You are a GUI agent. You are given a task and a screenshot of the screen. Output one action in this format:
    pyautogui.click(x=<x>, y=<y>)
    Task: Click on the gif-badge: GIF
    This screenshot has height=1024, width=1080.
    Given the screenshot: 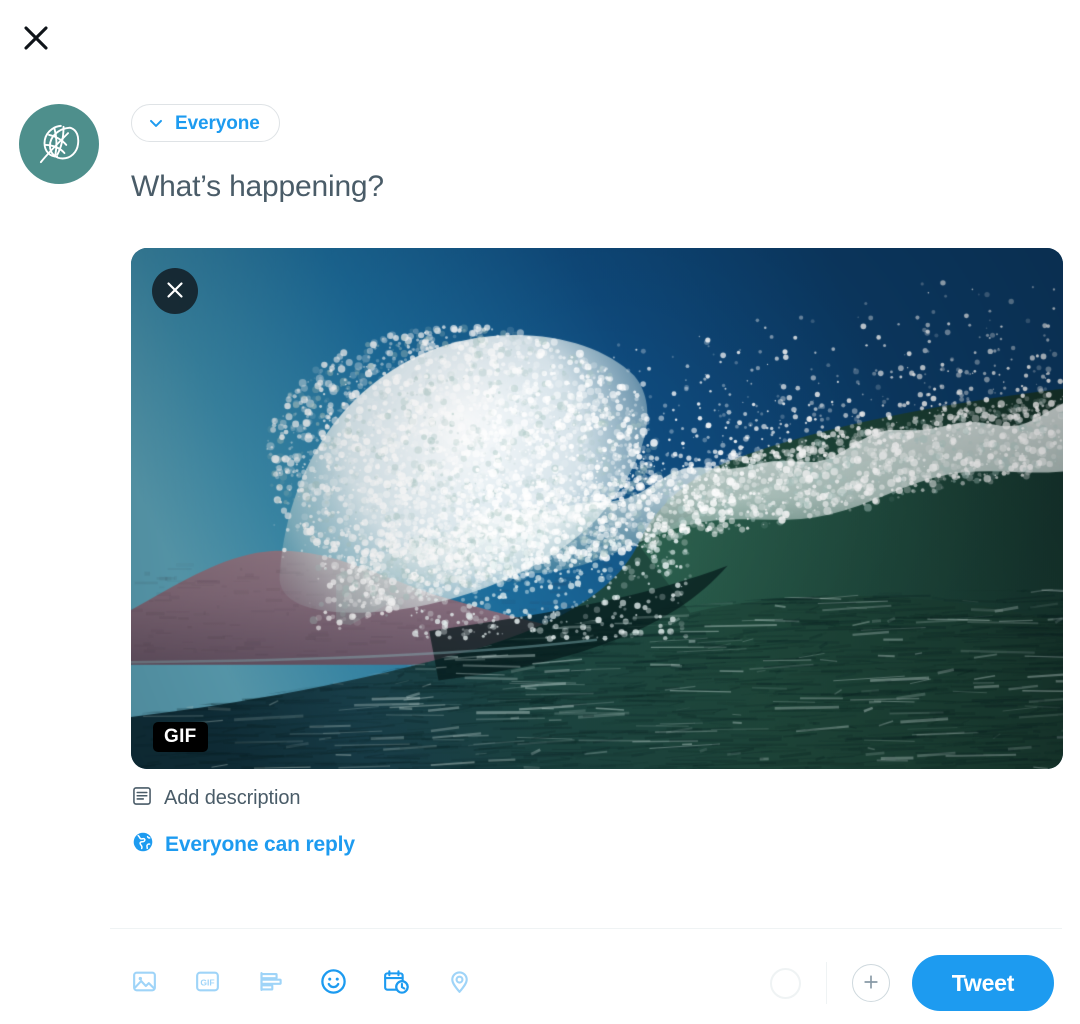 What is the action you would take?
    pyautogui.click(x=180, y=737)
    